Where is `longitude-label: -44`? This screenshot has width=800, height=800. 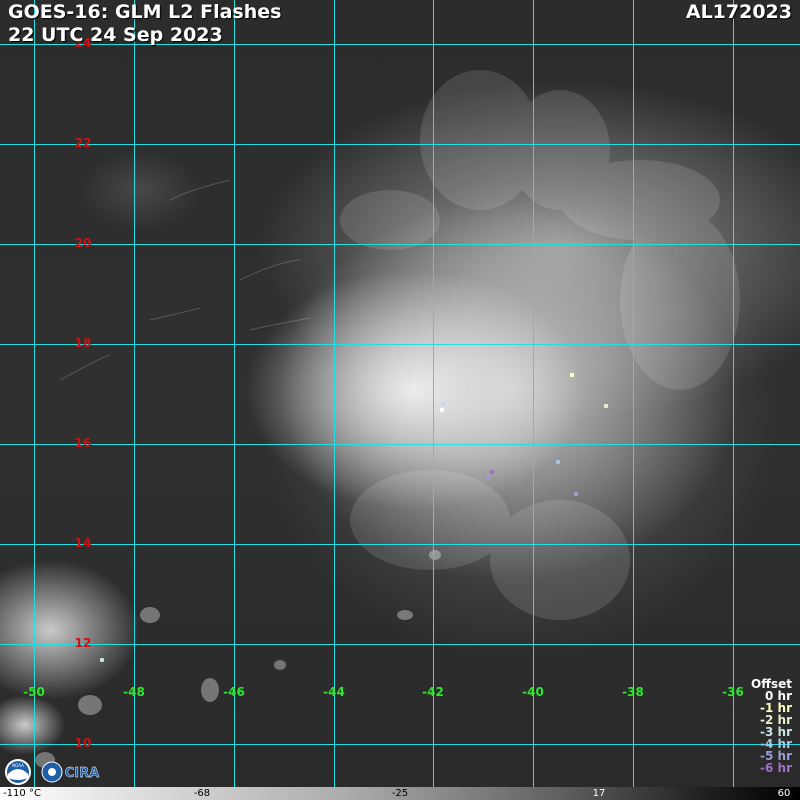 longitude-label: -44 is located at coordinates (334, 692).